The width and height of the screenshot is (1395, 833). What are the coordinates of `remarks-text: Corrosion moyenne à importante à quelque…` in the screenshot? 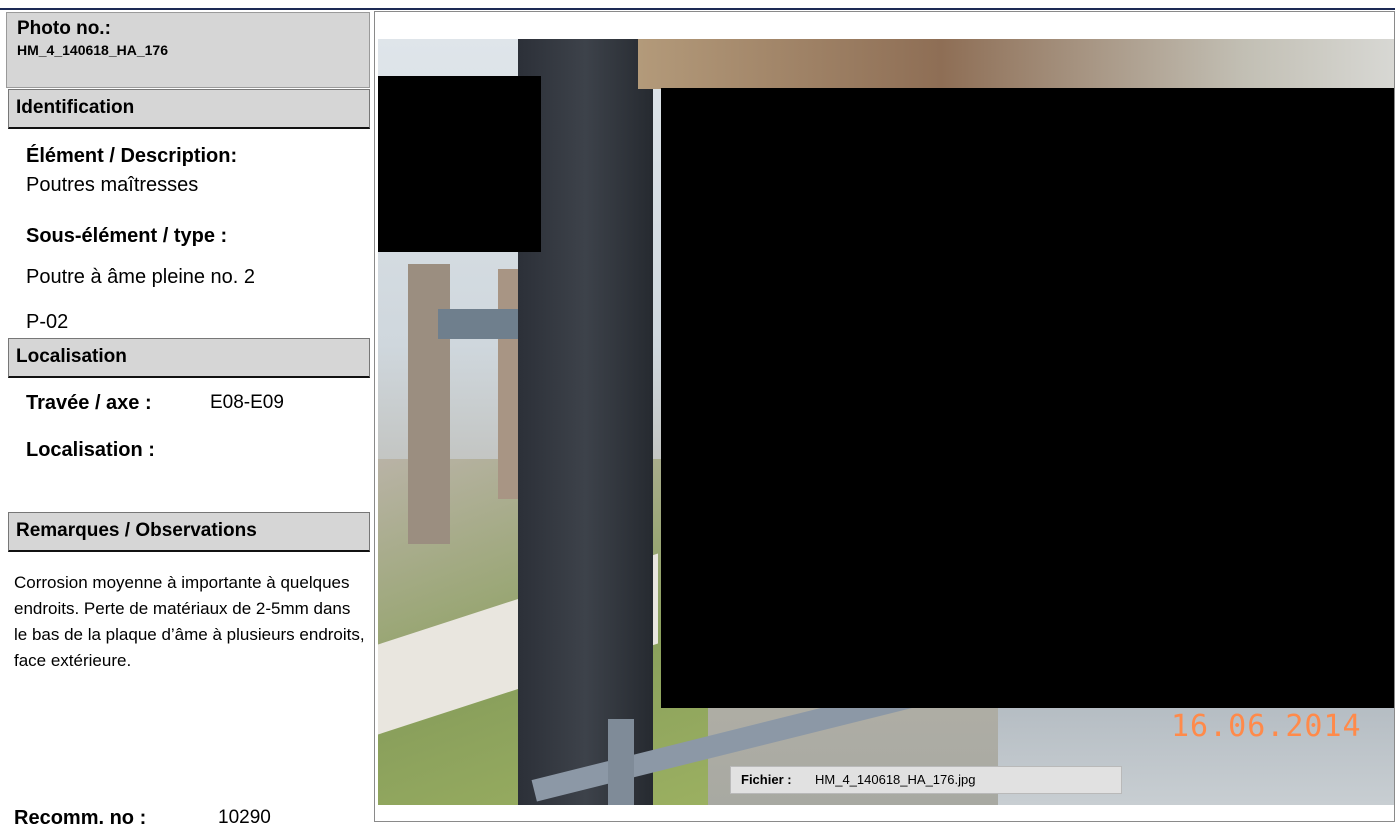 It's located at (189, 621).